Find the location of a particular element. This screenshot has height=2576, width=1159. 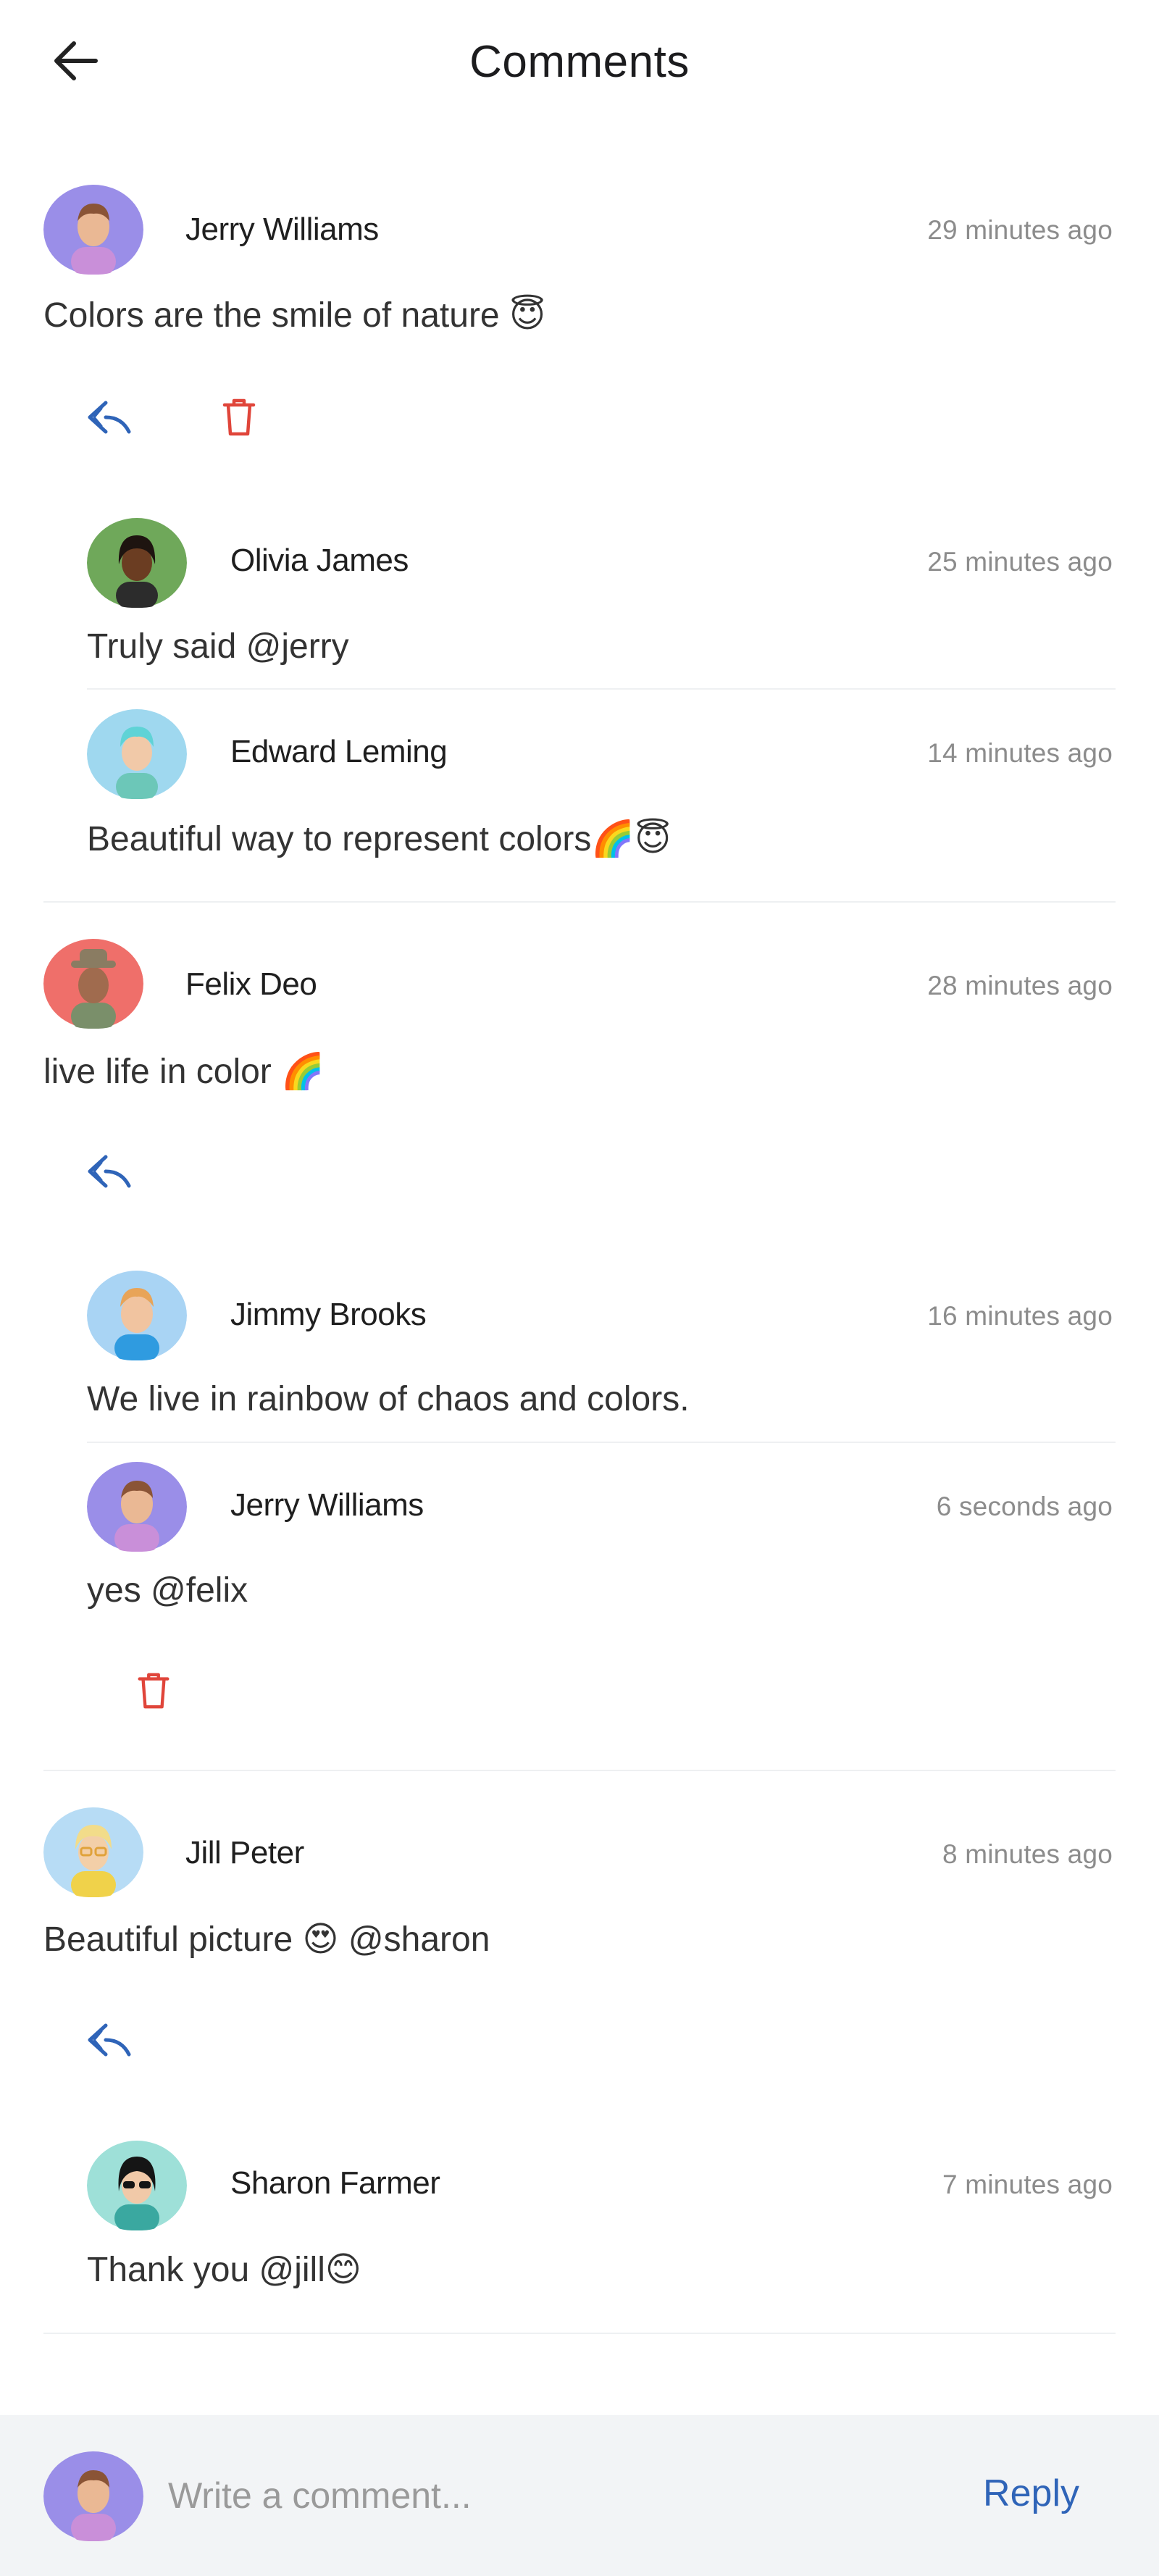

reply-author: Jimmy Brooks is located at coordinates (328, 1315).